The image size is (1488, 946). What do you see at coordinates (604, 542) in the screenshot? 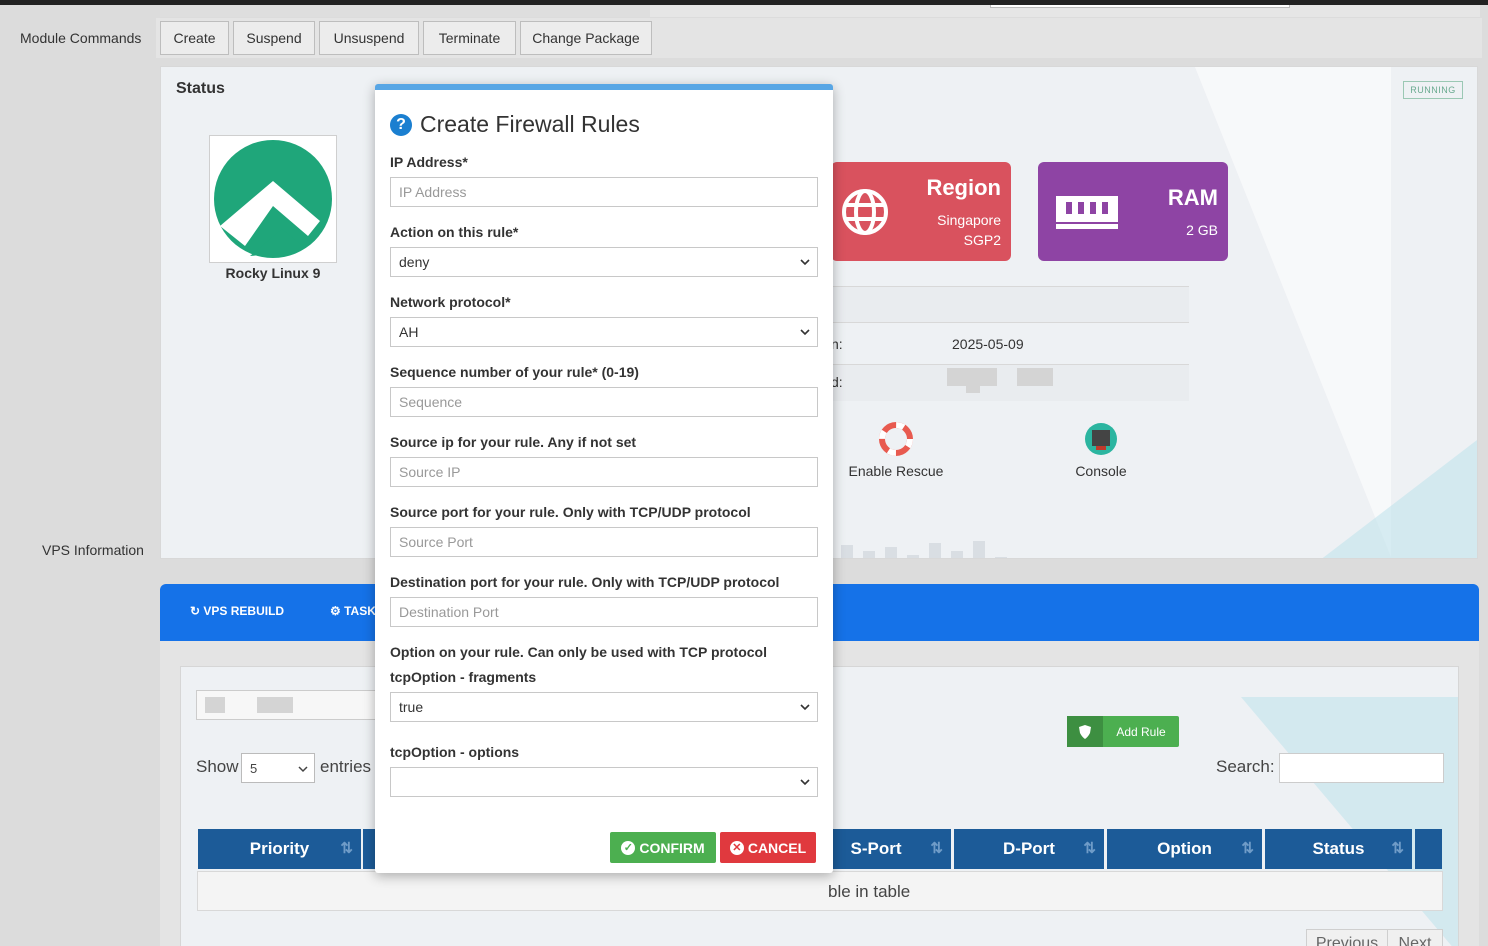
I see `source-port-input: Source Port` at bounding box center [604, 542].